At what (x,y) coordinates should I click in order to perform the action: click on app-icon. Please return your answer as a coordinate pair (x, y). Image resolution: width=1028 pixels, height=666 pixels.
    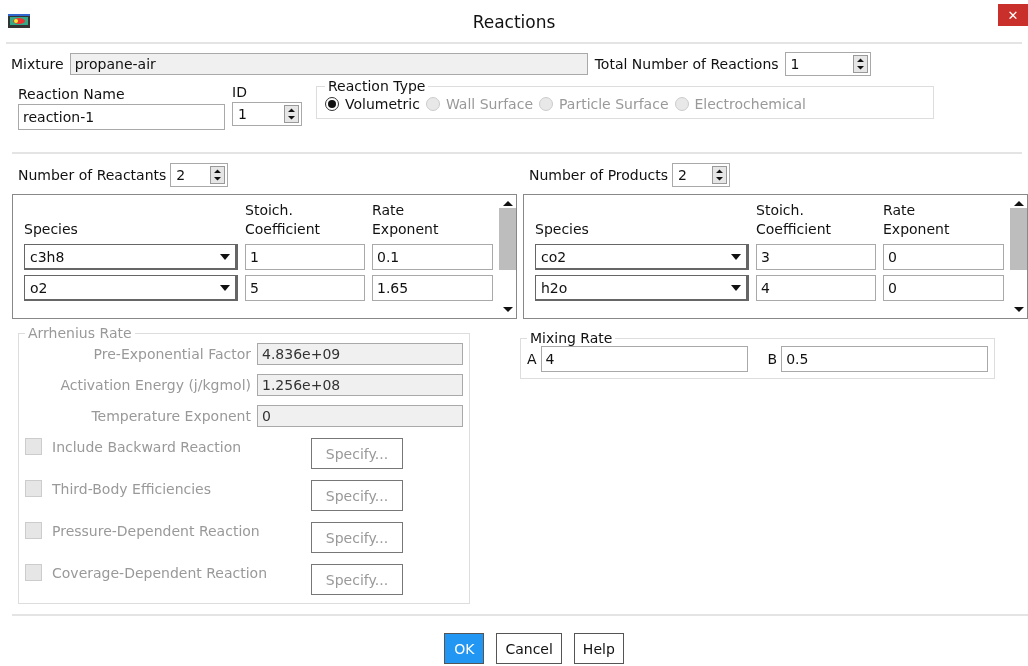
    Looking at the image, I should click on (19, 21).